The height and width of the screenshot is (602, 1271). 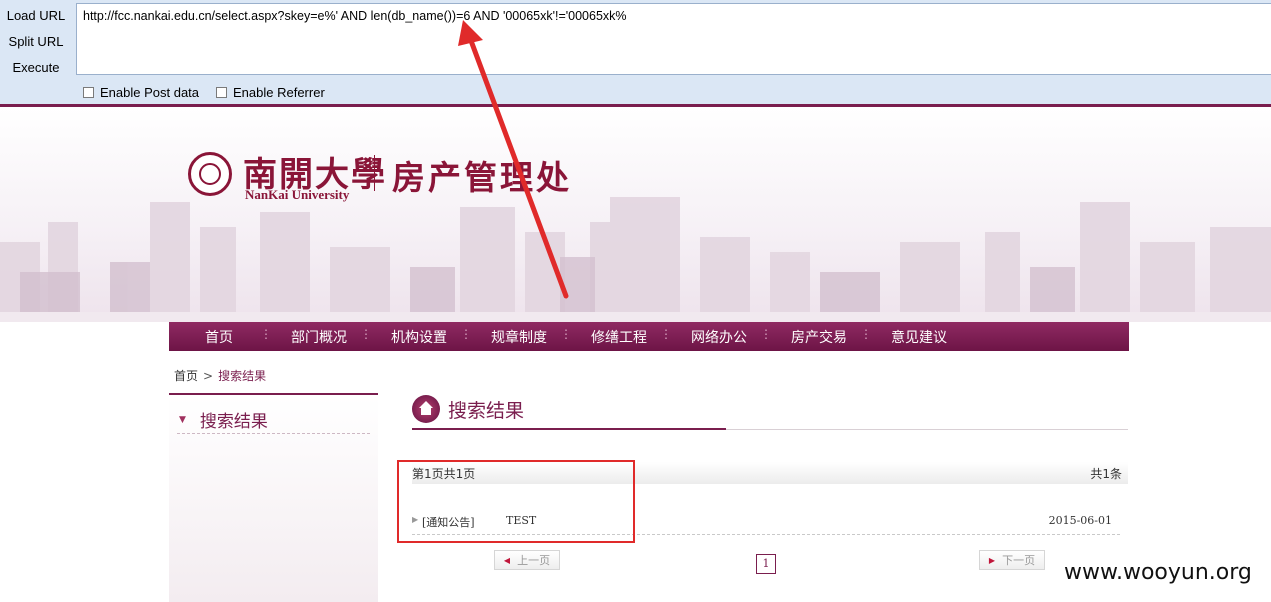 I want to click on nav-item-office: 网络办公, so click(x=720, y=337).